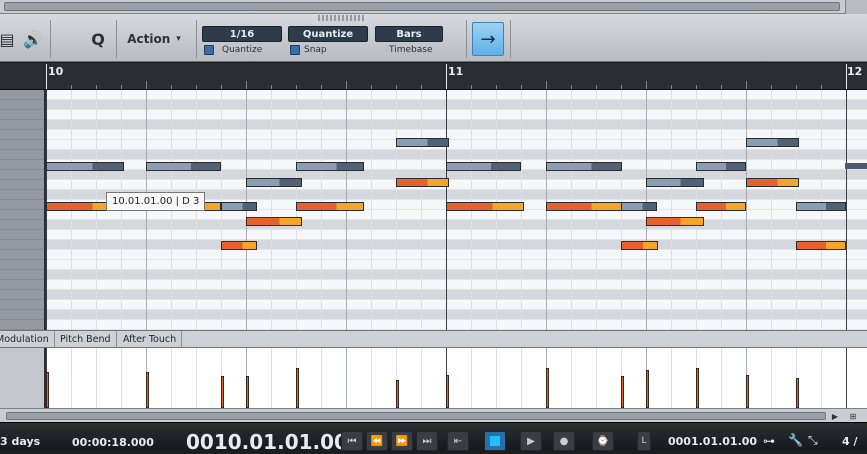  Describe the element at coordinates (835, 416) in the screenshot. I see `scroll-right-icon: ▶` at that location.